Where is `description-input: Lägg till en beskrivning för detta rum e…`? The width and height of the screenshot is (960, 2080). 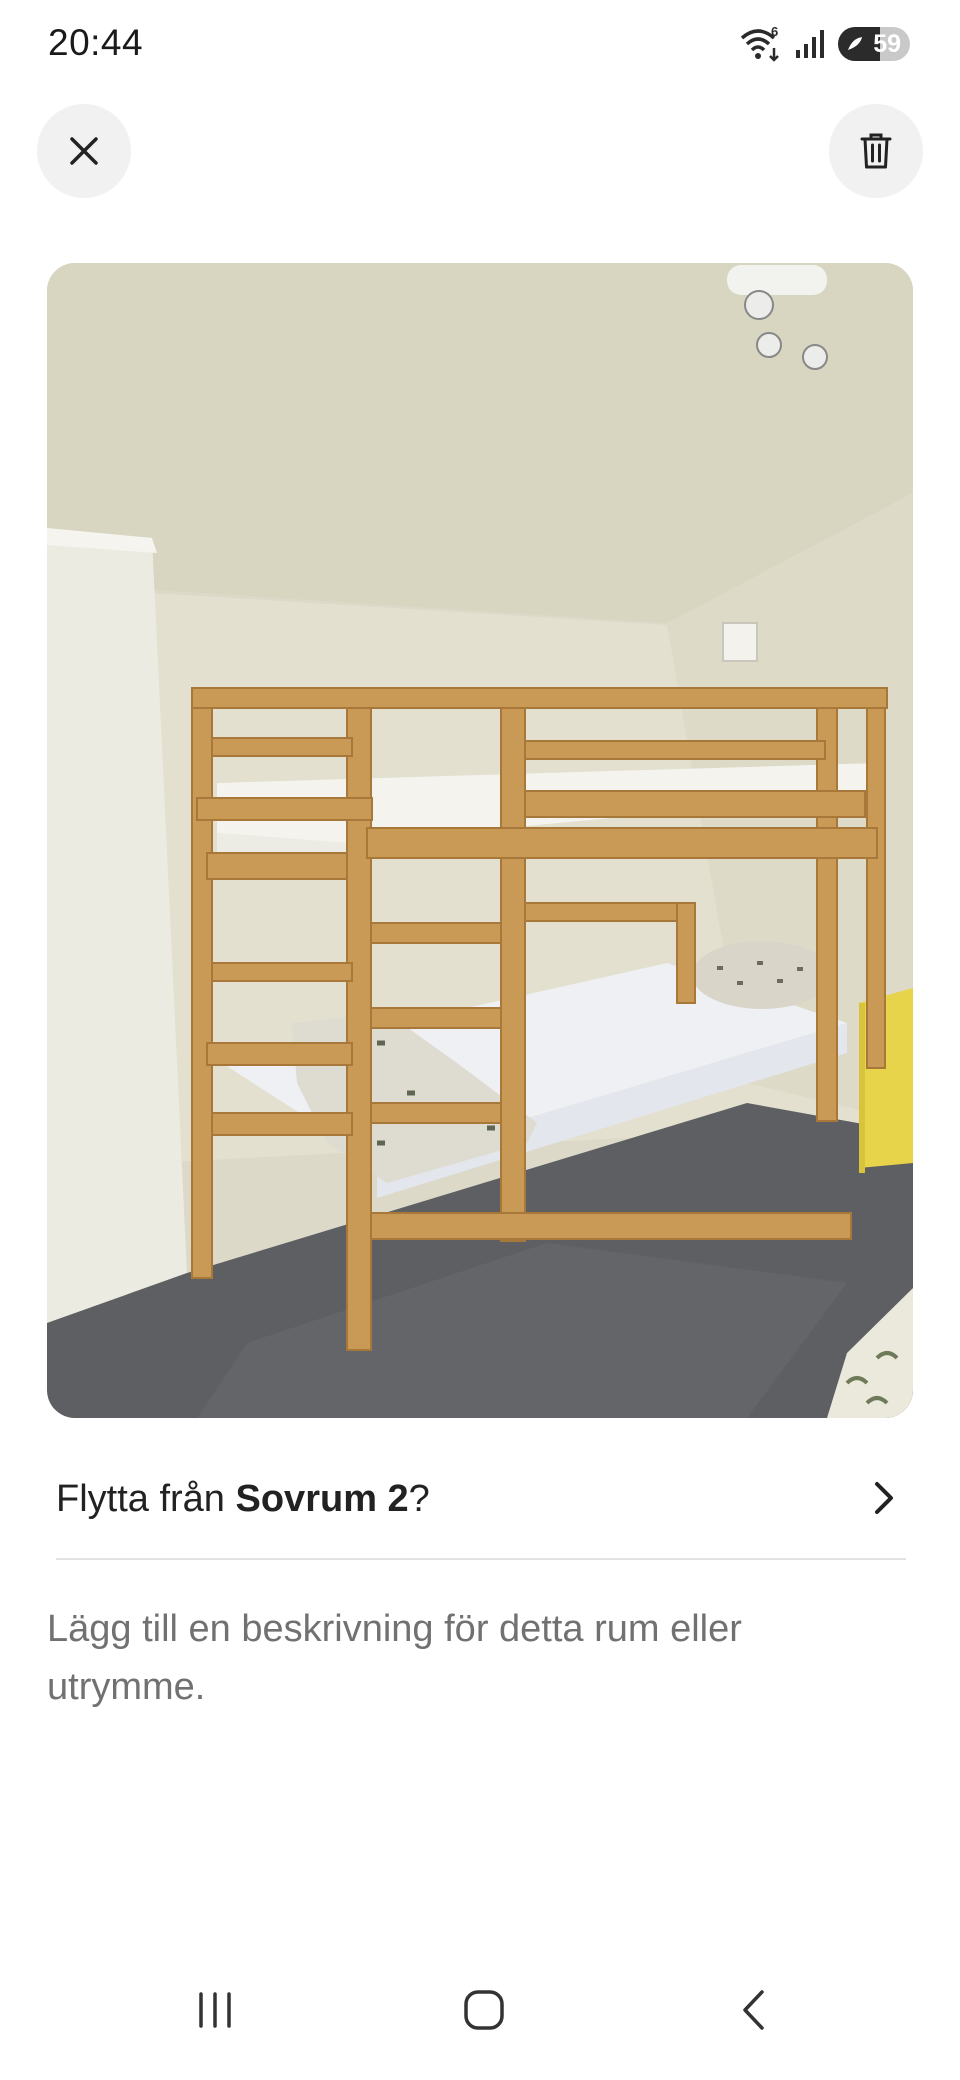
description-input: Lägg till en beskrivning för detta rum e… is located at coordinates (477, 1658).